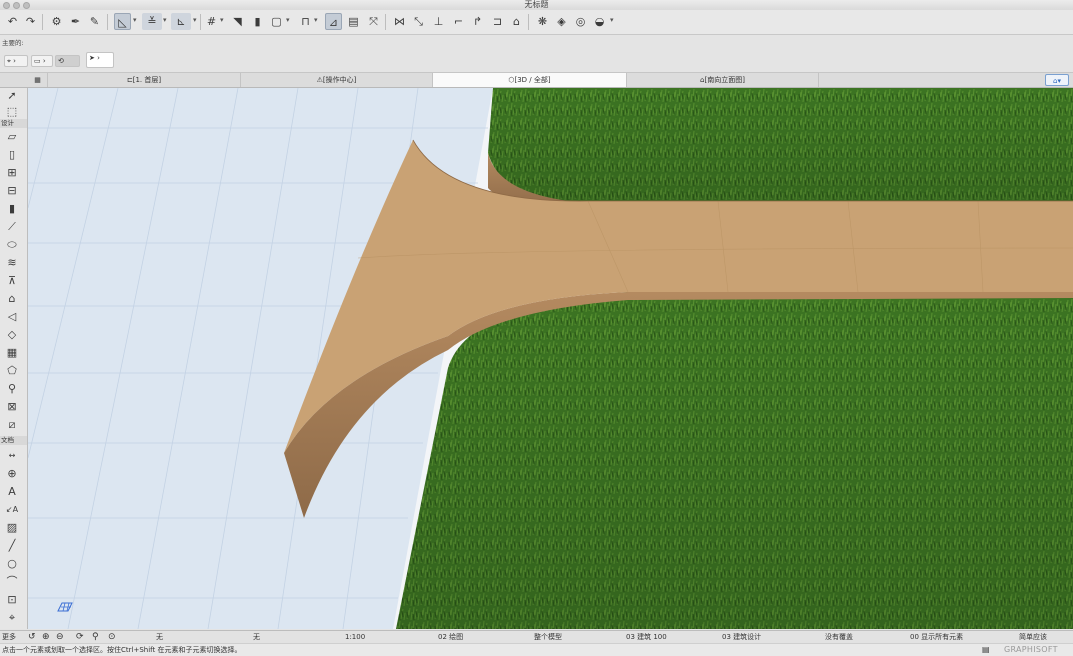 The height and width of the screenshot is (656, 1073). Describe the element at coordinates (12, 335) in the screenshot. I see `morph-tool-icon: ◇` at that location.